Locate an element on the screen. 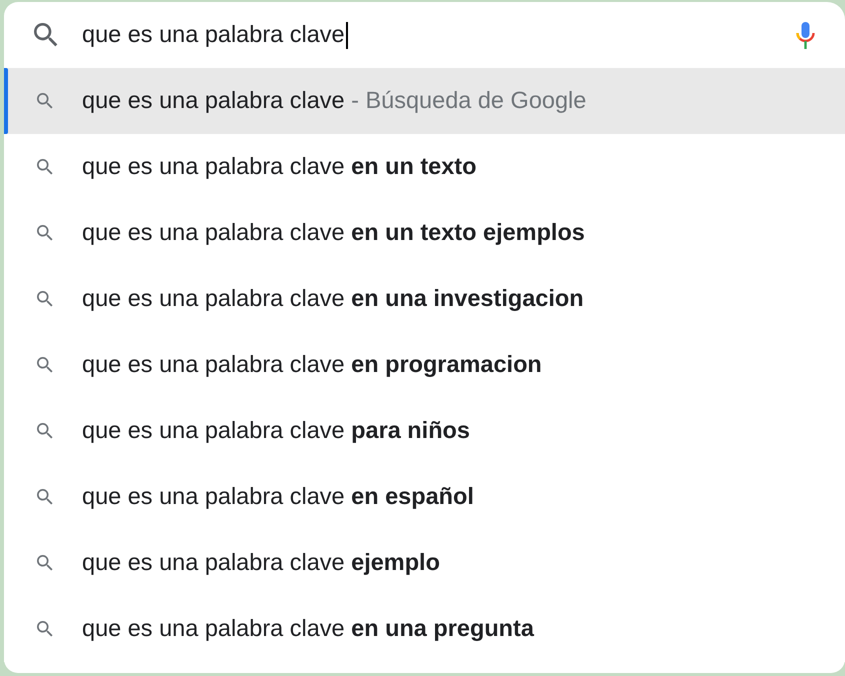  suggestion-text: que es una palabra clave en un texto ejemplos is located at coordinates (333, 233).